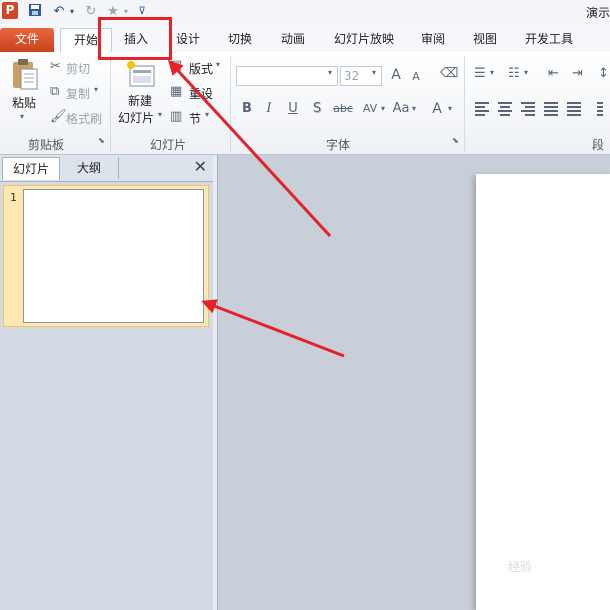 The width and height of the screenshot is (610, 610). What do you see at coordinates (553, 73) in the screenshot?
I see `decrease-indent-icon: ⇤` at bounding box center [553, 73].